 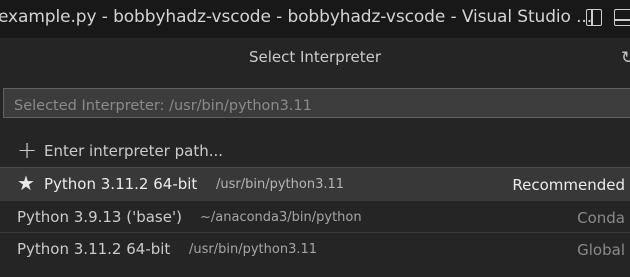 What do you see at coordinates (281, 217) in the screenshot?
I see `list-item-path: ~/anaconda3/bin/python` at bounding box center [281, 217].